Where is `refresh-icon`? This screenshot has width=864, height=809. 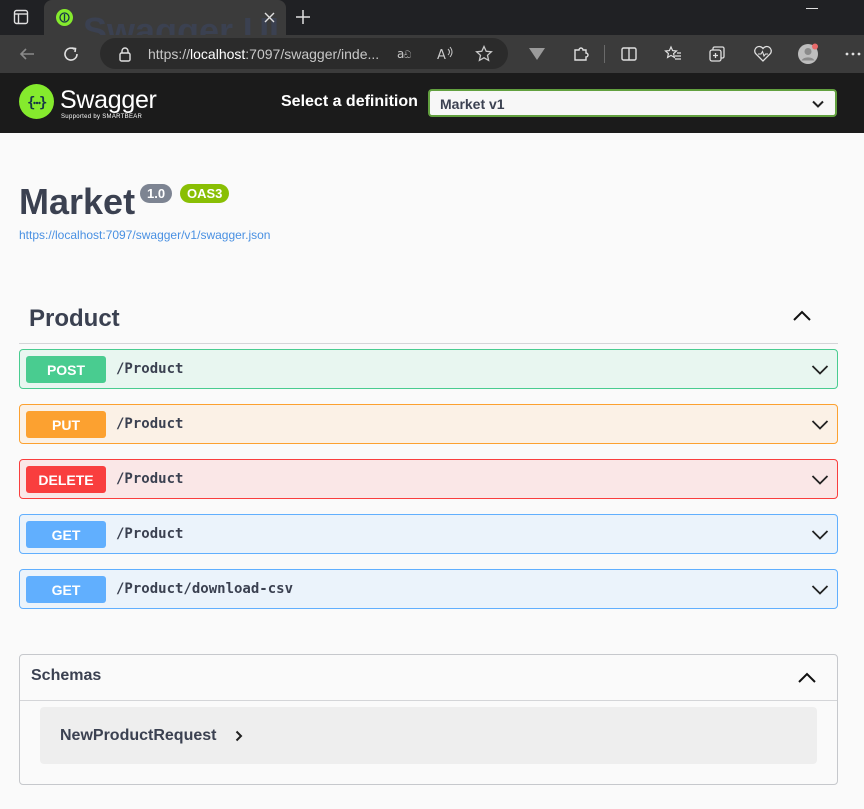
refresh-icon is located at coordinates (71, 54).